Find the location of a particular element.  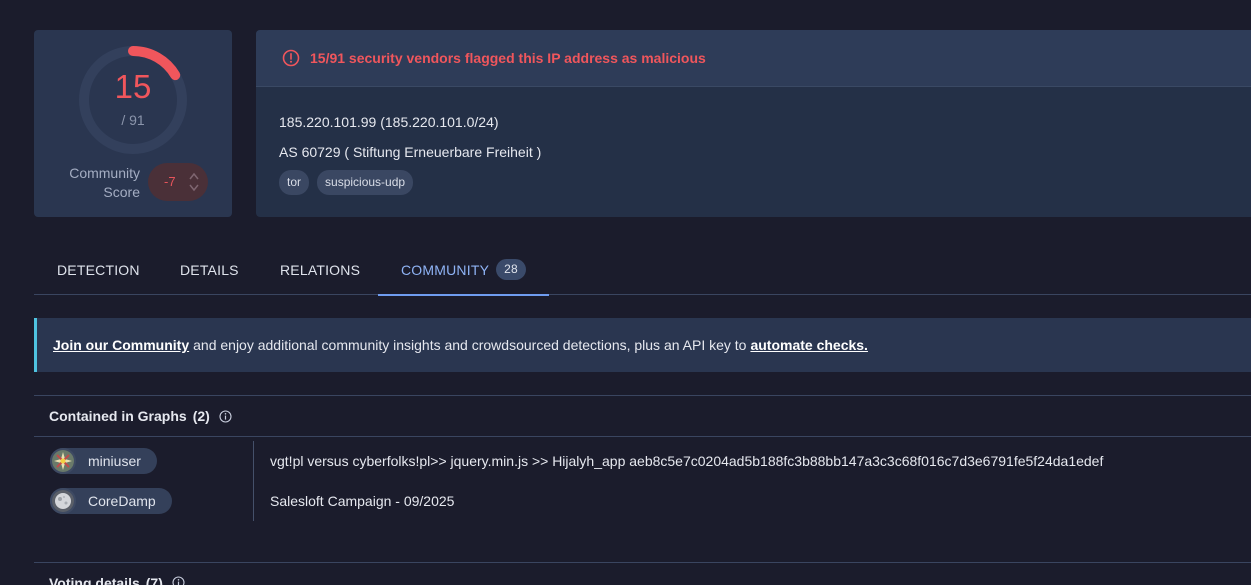

tab-detection: DETECTION is located at coordinates (98, 269).